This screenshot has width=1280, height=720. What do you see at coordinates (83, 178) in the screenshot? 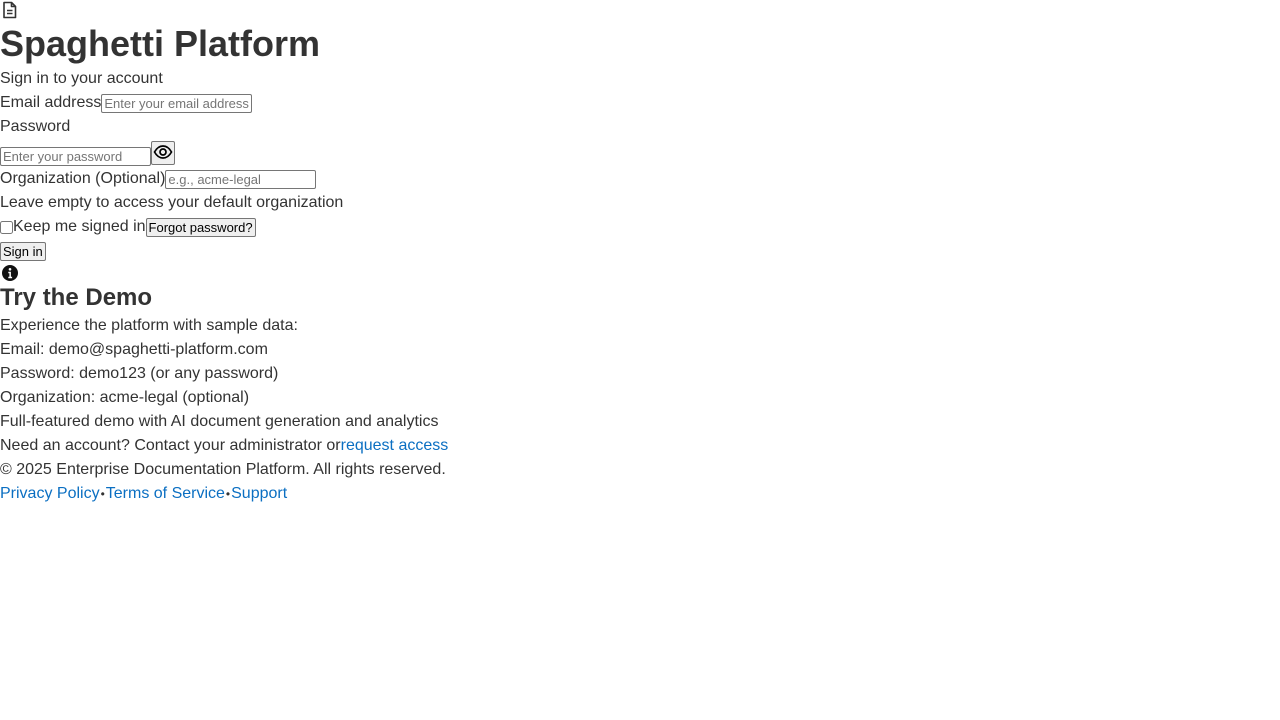
I see `organization-label: Organization (Optional)` at bounding box center [83, 178].